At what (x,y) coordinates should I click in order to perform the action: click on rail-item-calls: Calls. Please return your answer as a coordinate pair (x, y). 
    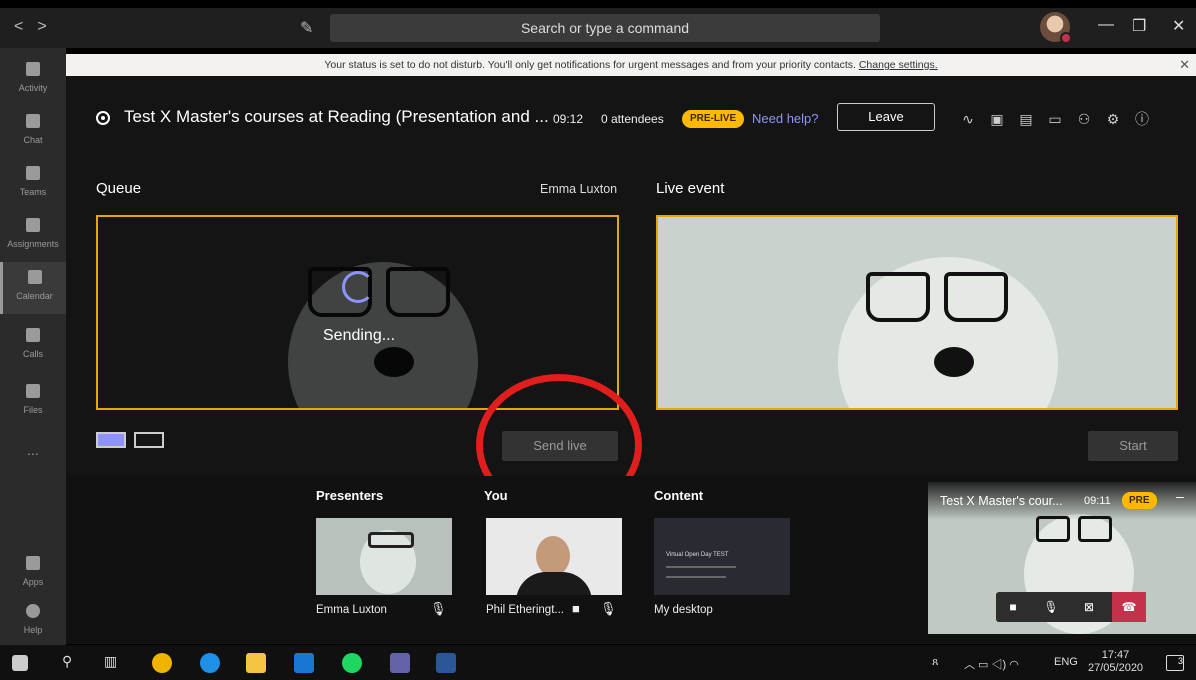
    Looking at the image, I should click on (33, 346).